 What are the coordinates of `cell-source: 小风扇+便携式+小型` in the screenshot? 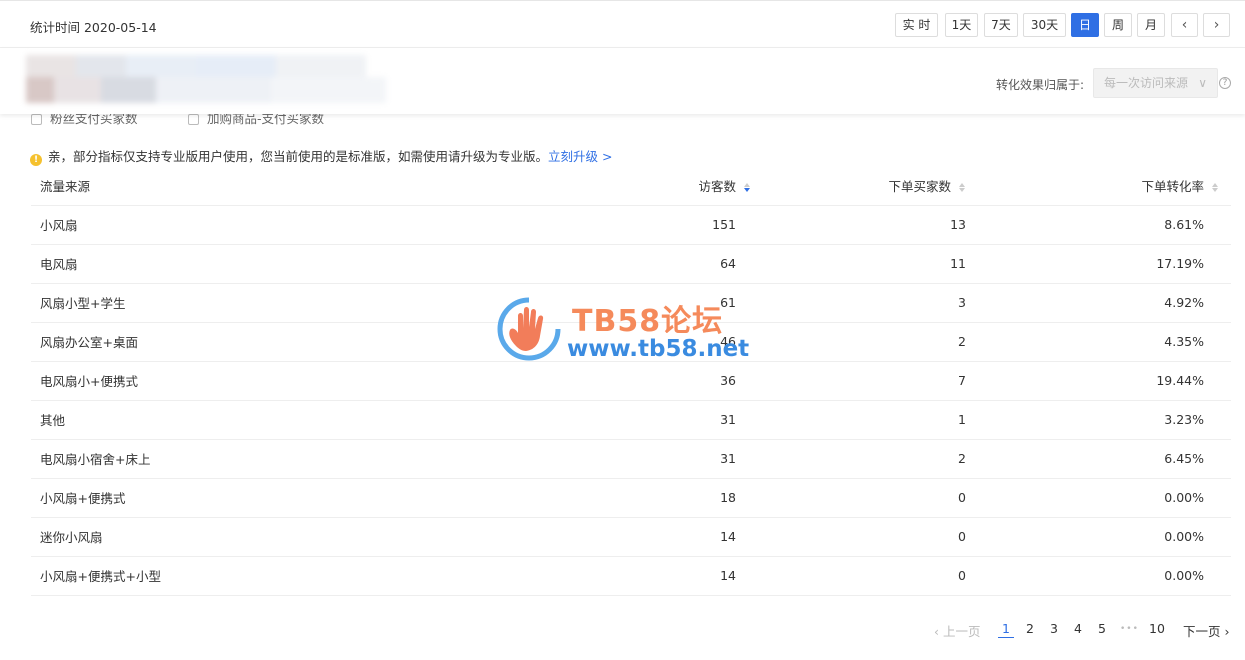 It's located at (311, 576).